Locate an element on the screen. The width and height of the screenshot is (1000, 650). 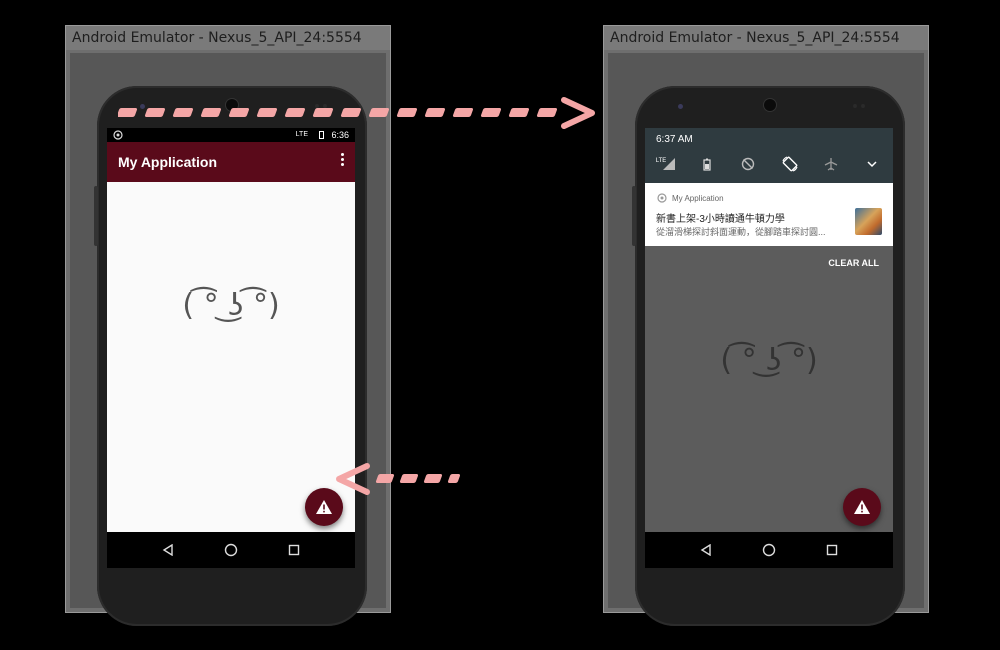
proximity-sensor is located at coordinates (855, 106).